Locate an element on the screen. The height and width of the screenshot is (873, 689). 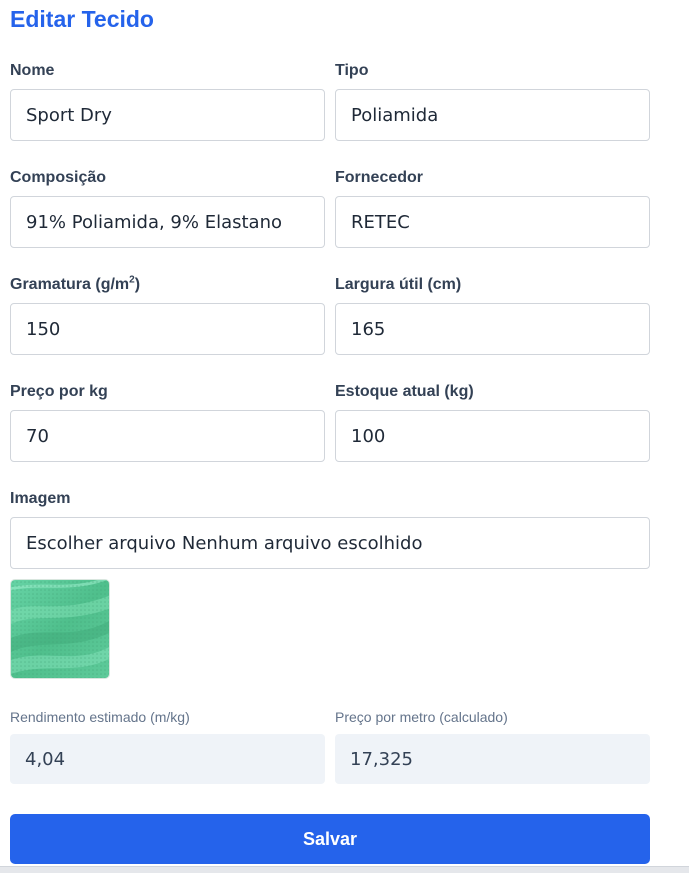
gramatura-label: Gramatura (g/m2) is located at coordinates (75, 285).